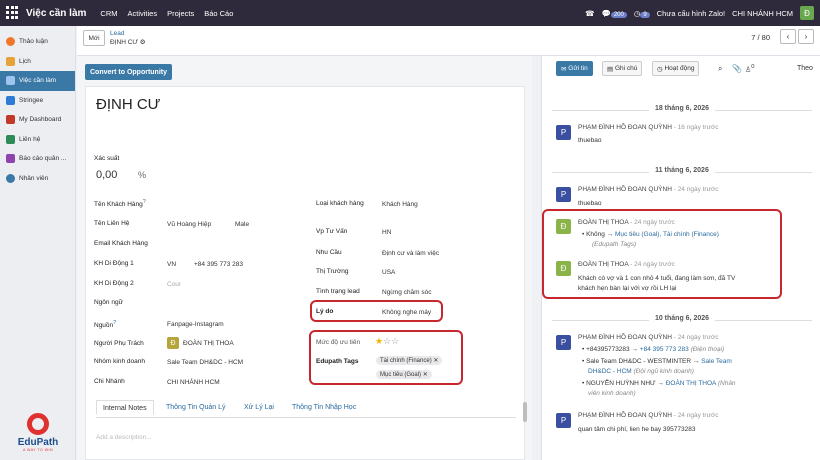 The height and width of the screenshot is (460, 820). Describe the element at coordinates (648, 127) in the screenshot. I see `message-author: PHẠM ĐÌNH HỒ ĐOAN QUỲNH - 16 ngày trước` at that location.